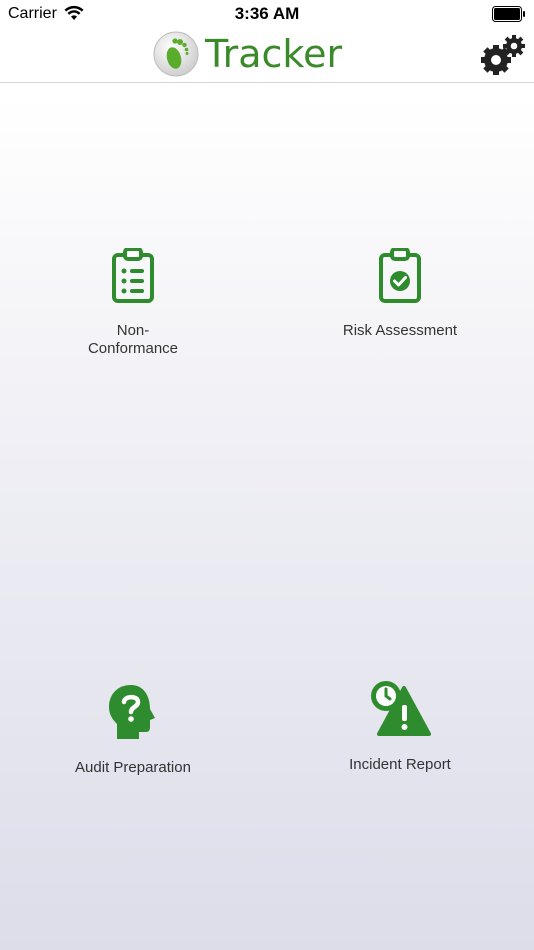 This screenshot has height=950, width=534. I want to click on tile-label: Non-Conformance, so click(133, 339).